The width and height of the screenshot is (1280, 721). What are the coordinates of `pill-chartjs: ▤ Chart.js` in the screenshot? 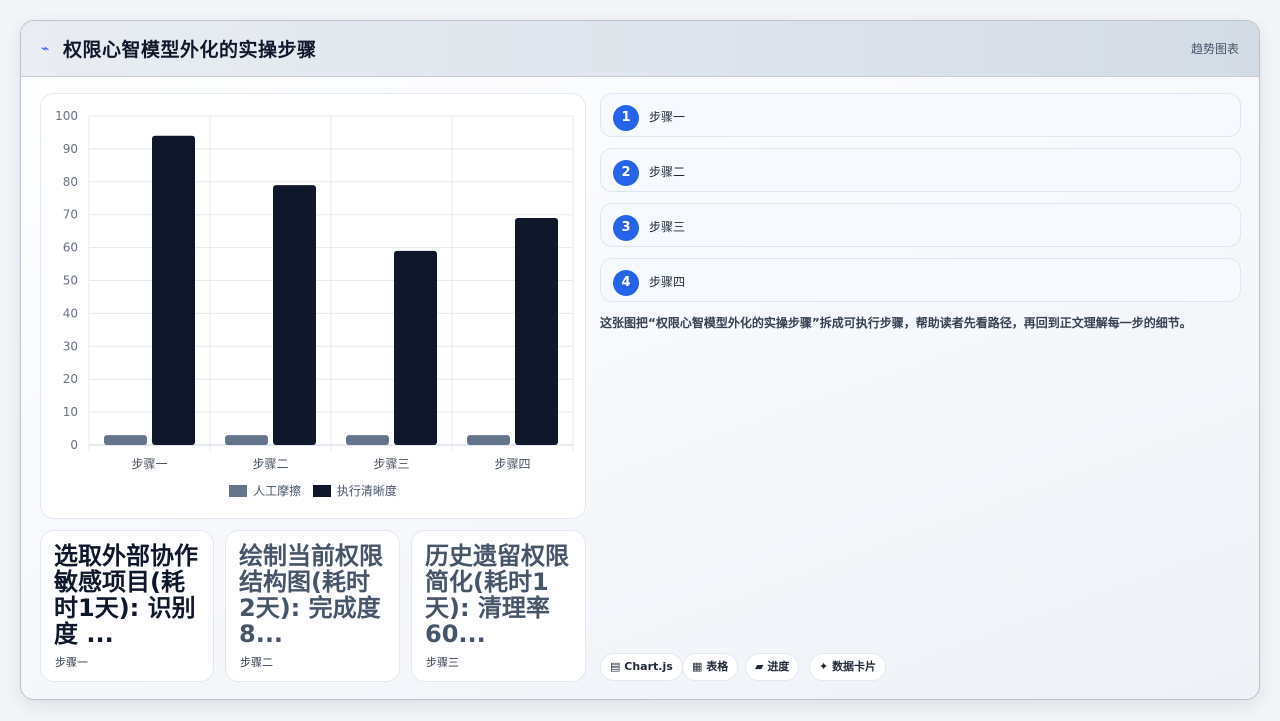 It's located at (641, 667).